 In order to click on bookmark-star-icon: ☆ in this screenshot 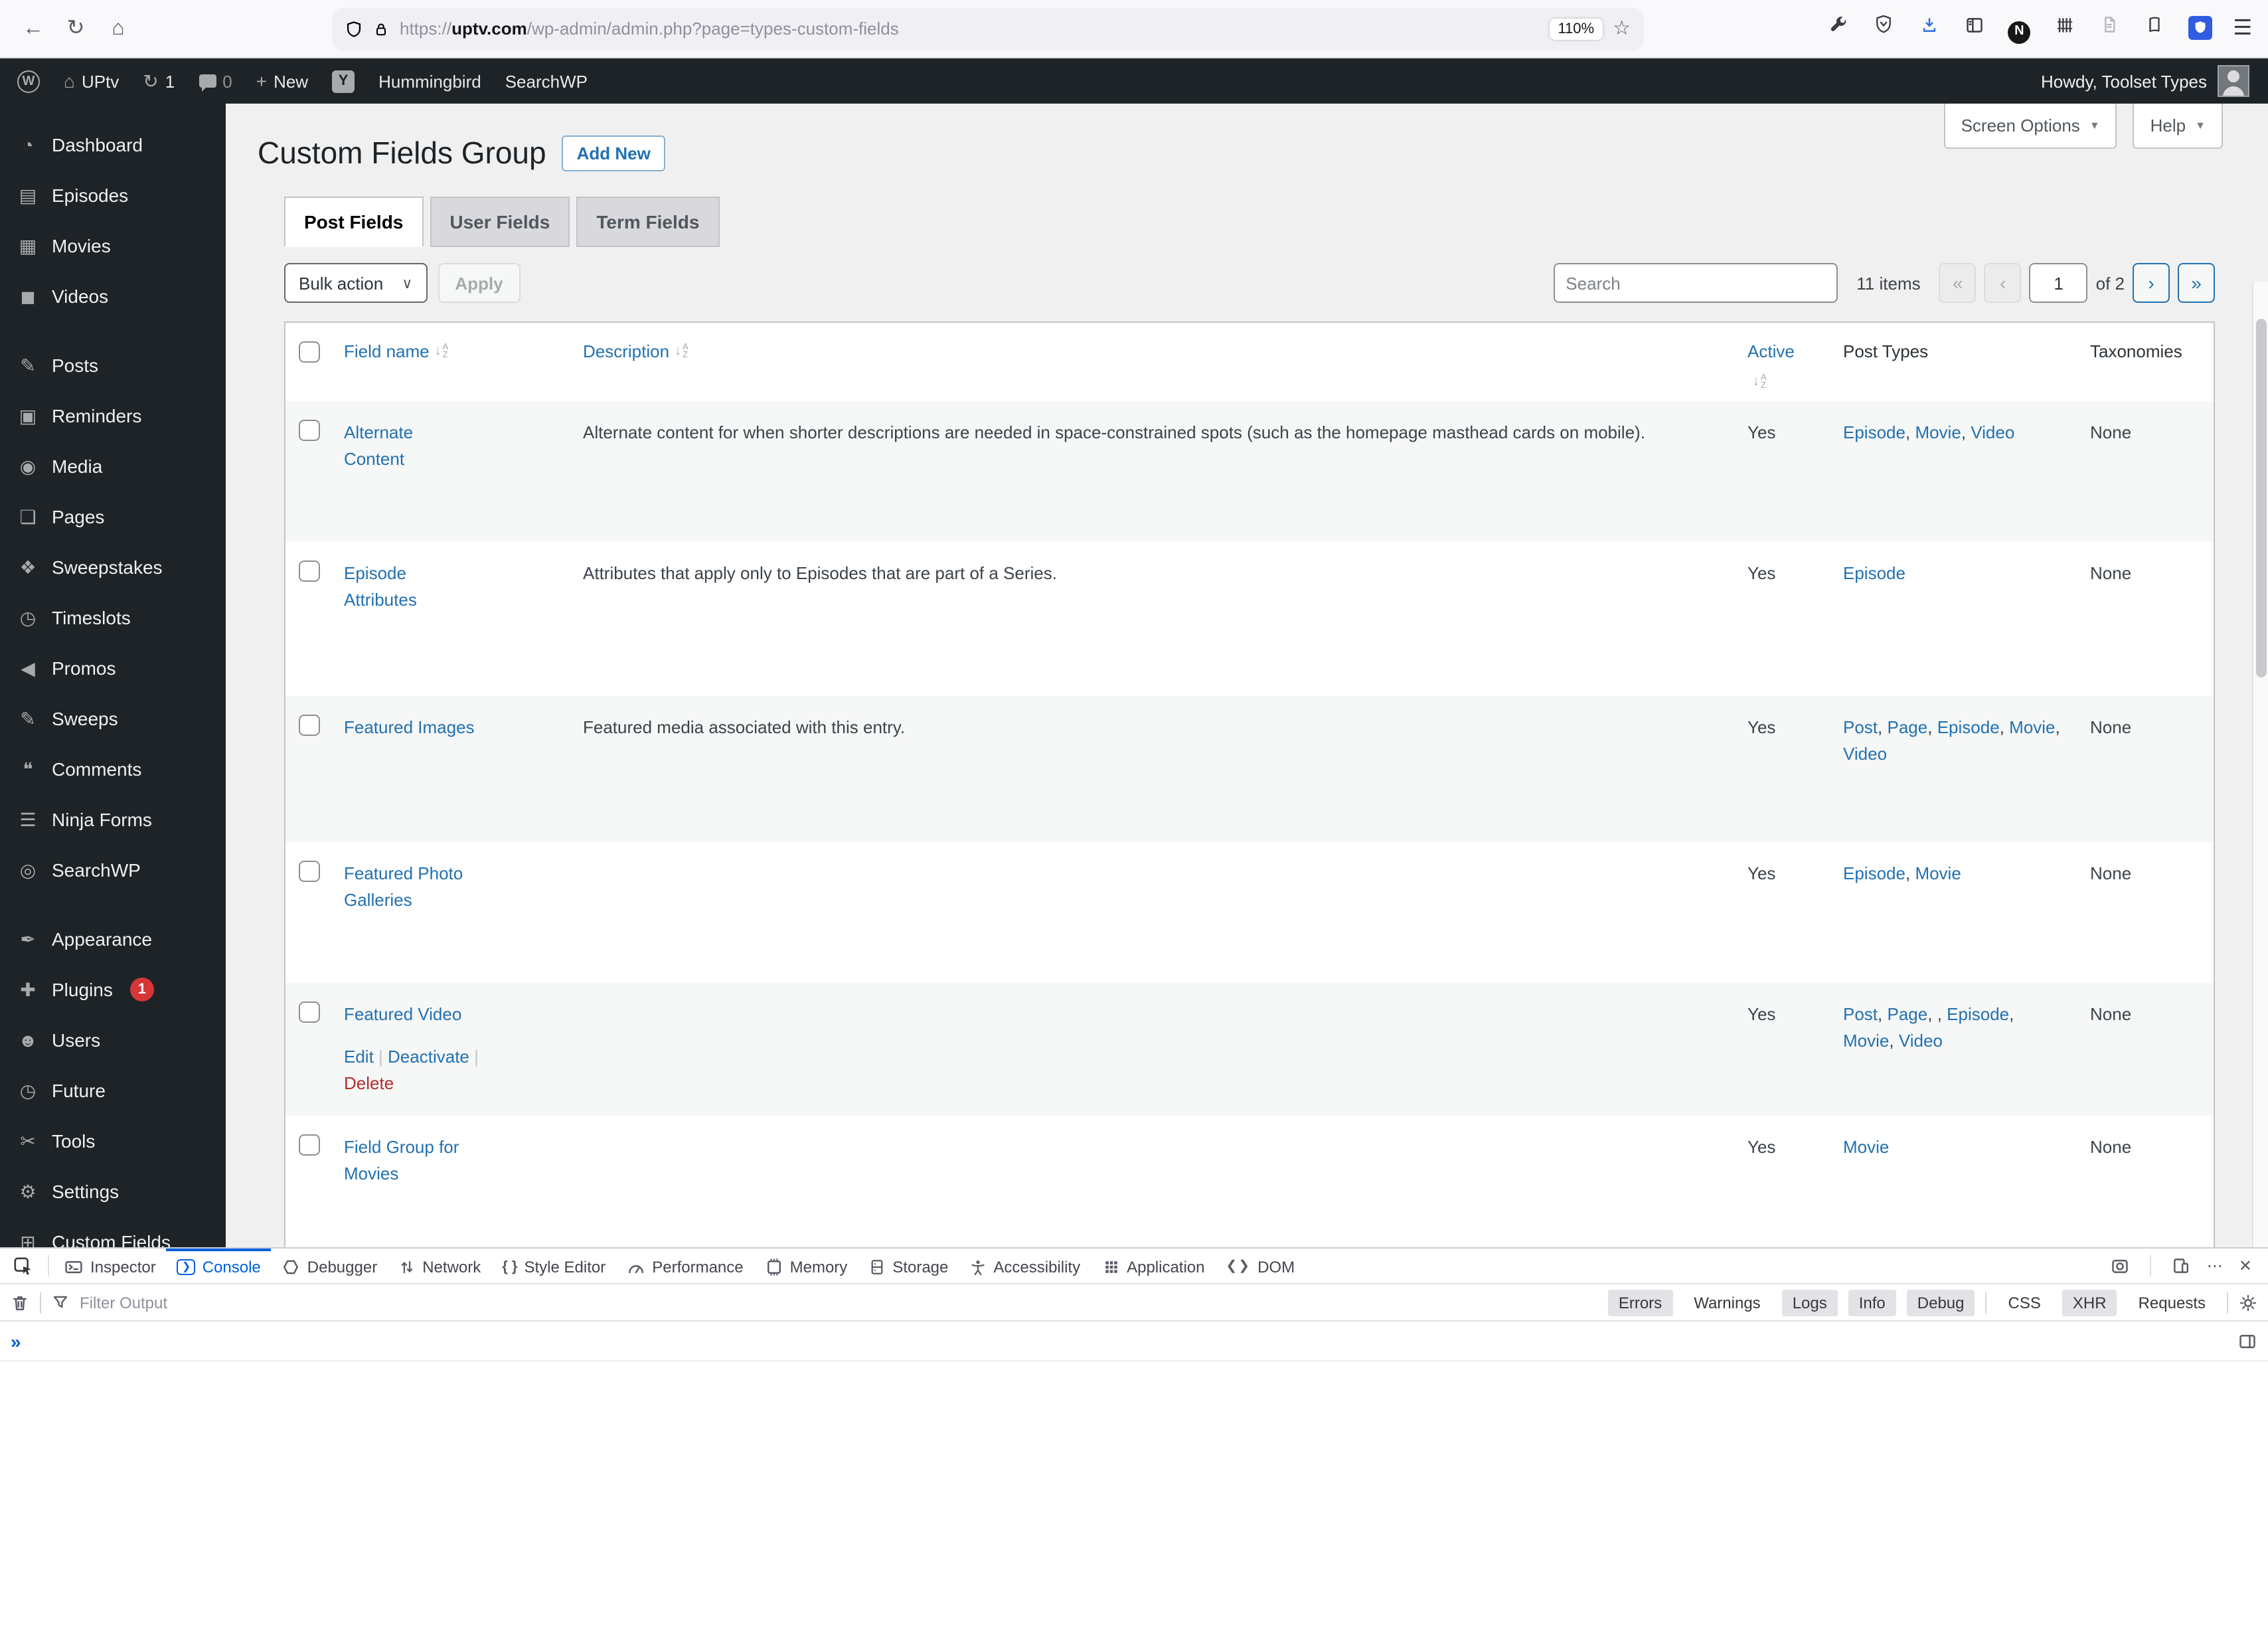, I will do `click(1622, 29)`.